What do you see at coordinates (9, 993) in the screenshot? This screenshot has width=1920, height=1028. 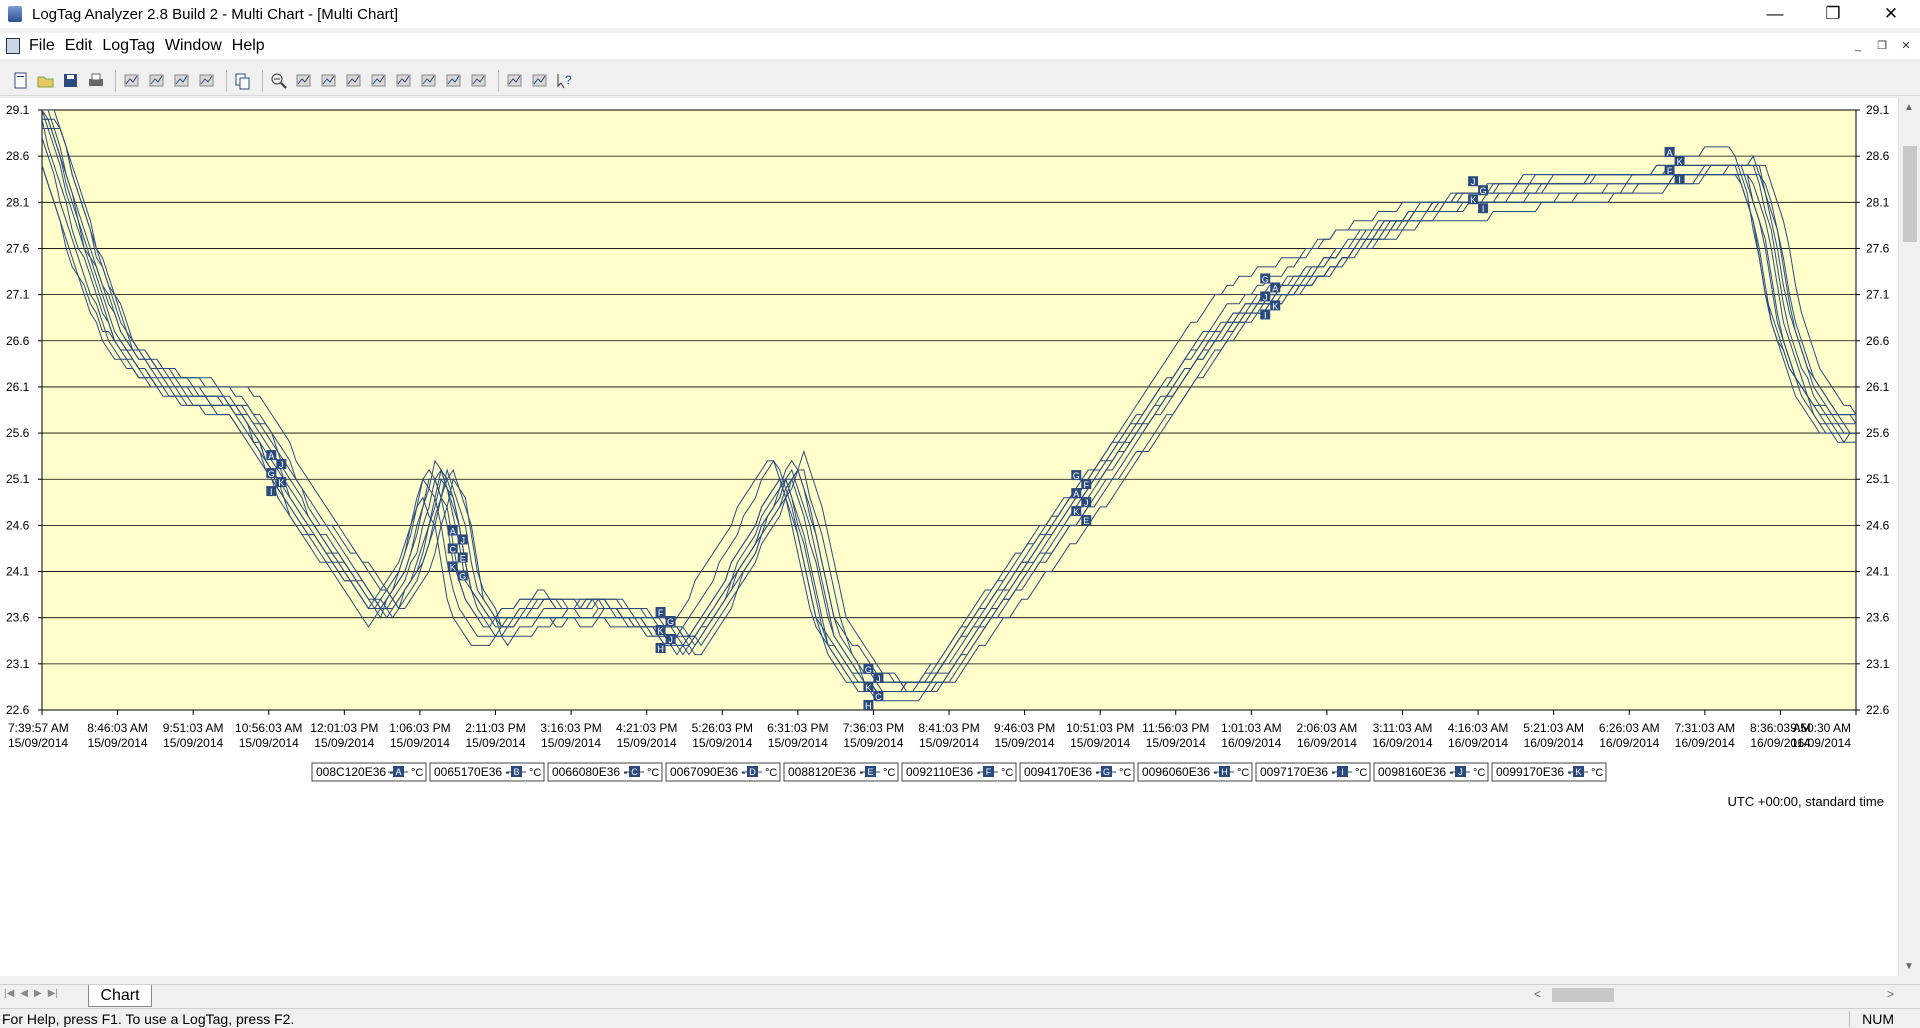 I see `first-tab-icon: |◀` at bounding box center [9, 993].